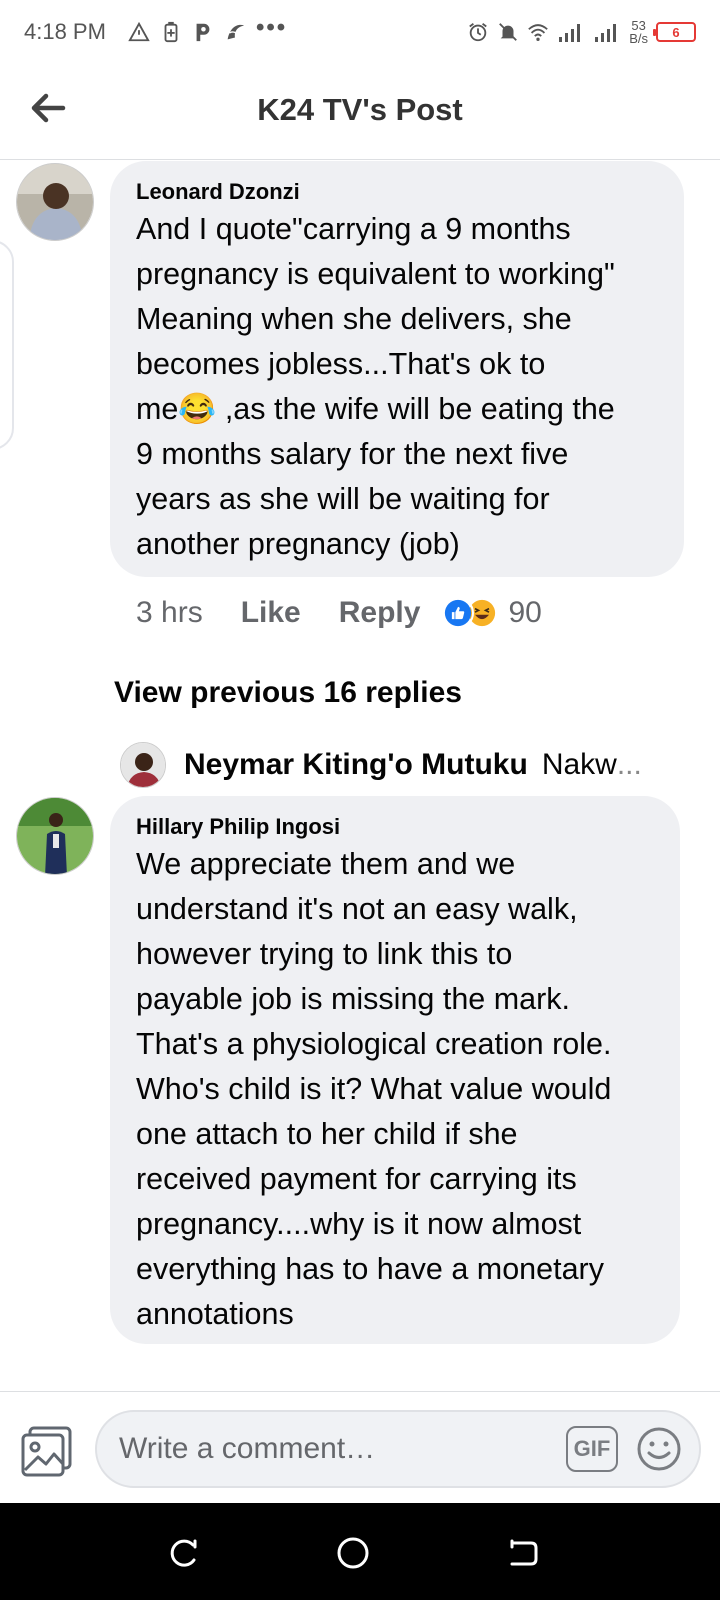 The width and height of the screenshot is (720, 1600). Describe the element at coordinates (171, 32) in the screenshot. I see `battery-saver-icon` at that location.